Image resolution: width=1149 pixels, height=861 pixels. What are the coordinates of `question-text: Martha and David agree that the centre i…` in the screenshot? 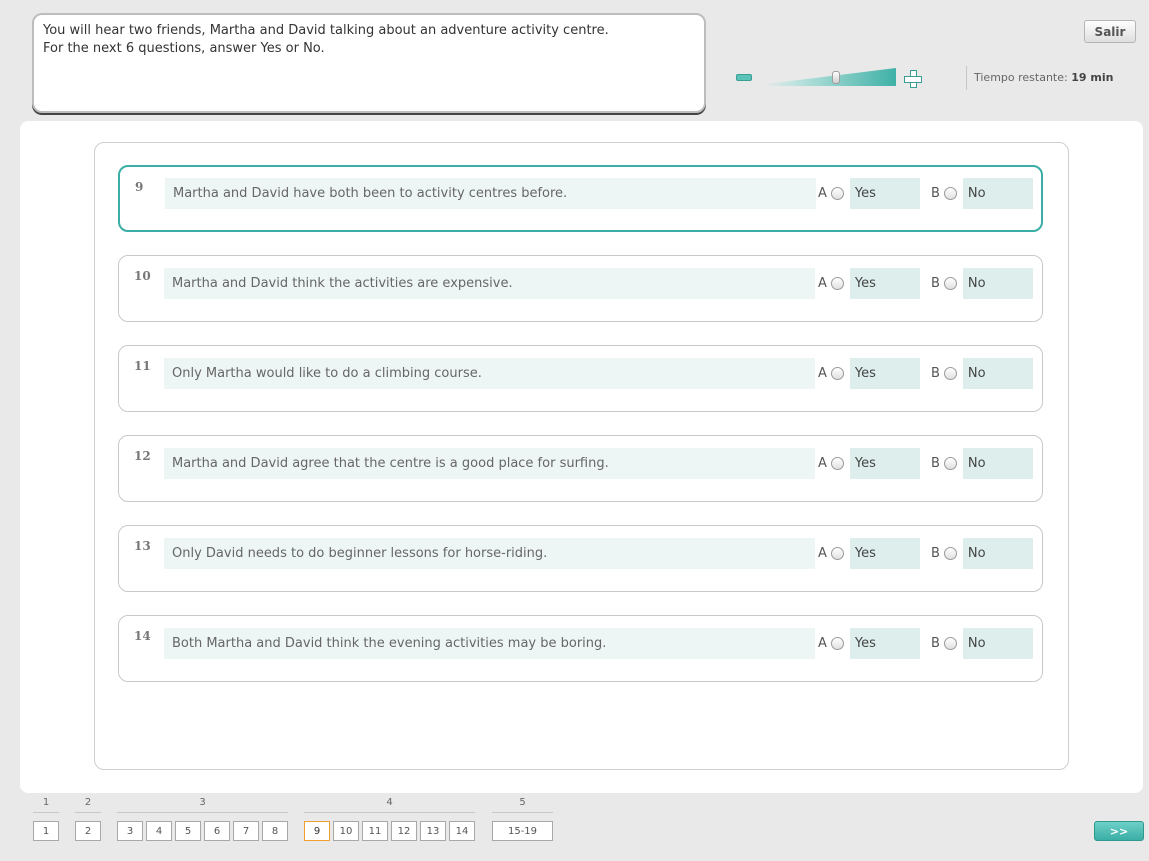 It's located at (489, 463).